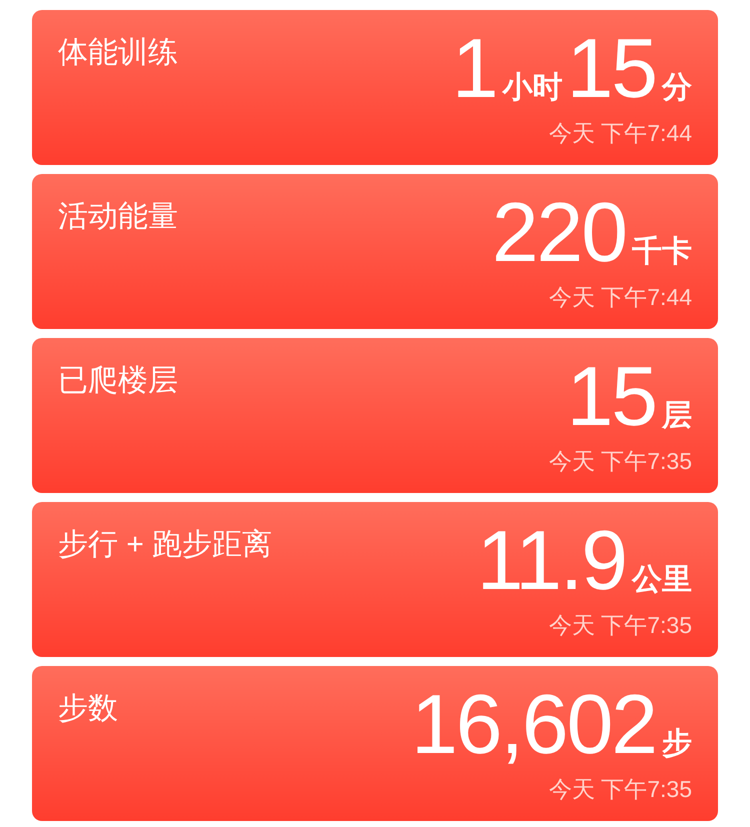  I want to click on card-title: 已爬楼层, so click(118, 381).